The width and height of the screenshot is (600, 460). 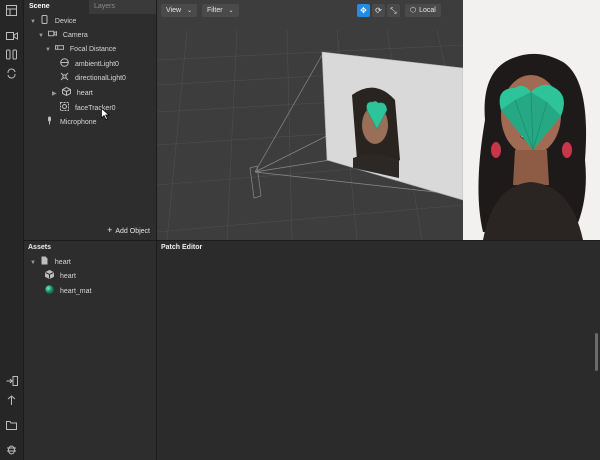 What do you see at coordinates (100, 78) in the screenshot?
I see `tree-item-label: directionalLight0` at bounding box center [100, 78].